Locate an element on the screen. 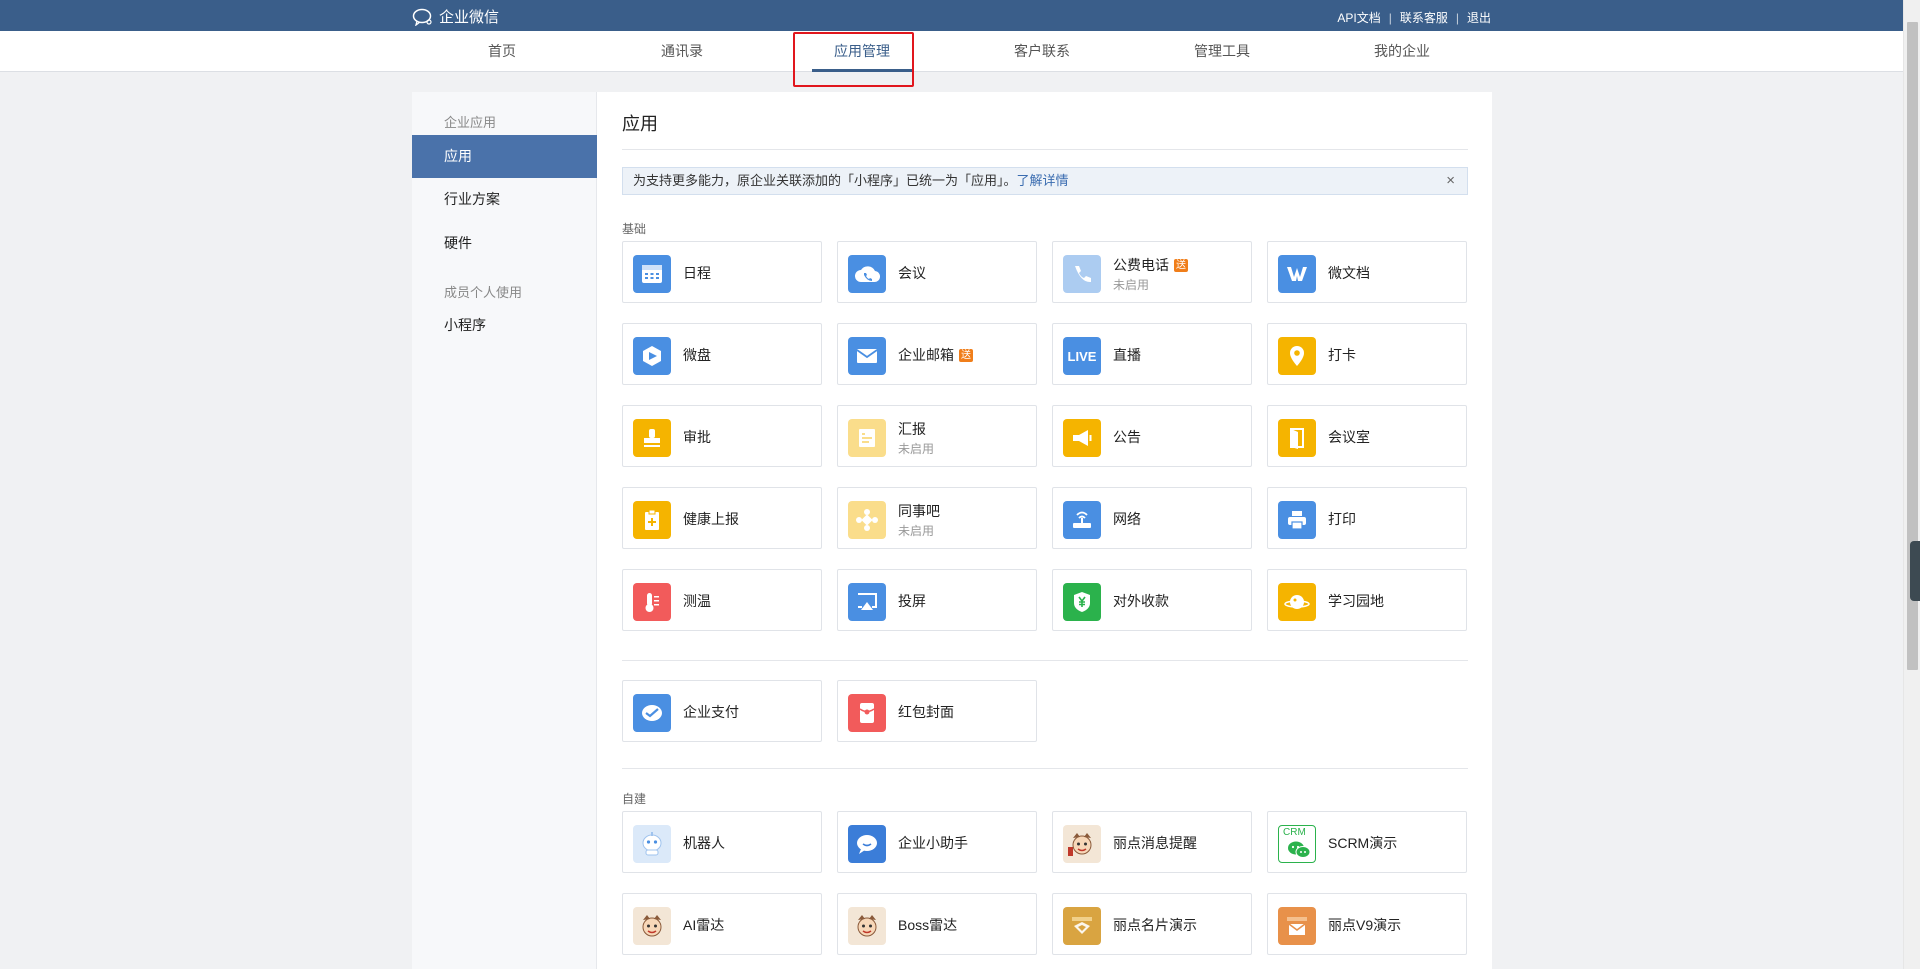  app-card-report: 汇报 未启用 is located at coordinates (937, 436).